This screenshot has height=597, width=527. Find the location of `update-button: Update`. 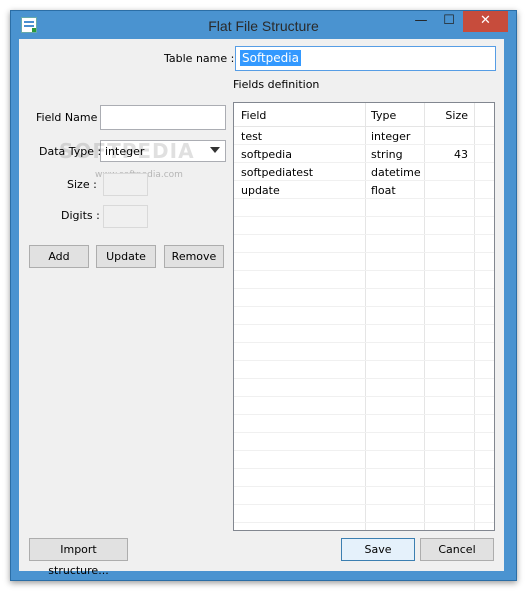

update-button: Update is located at coordinates (126, 256).